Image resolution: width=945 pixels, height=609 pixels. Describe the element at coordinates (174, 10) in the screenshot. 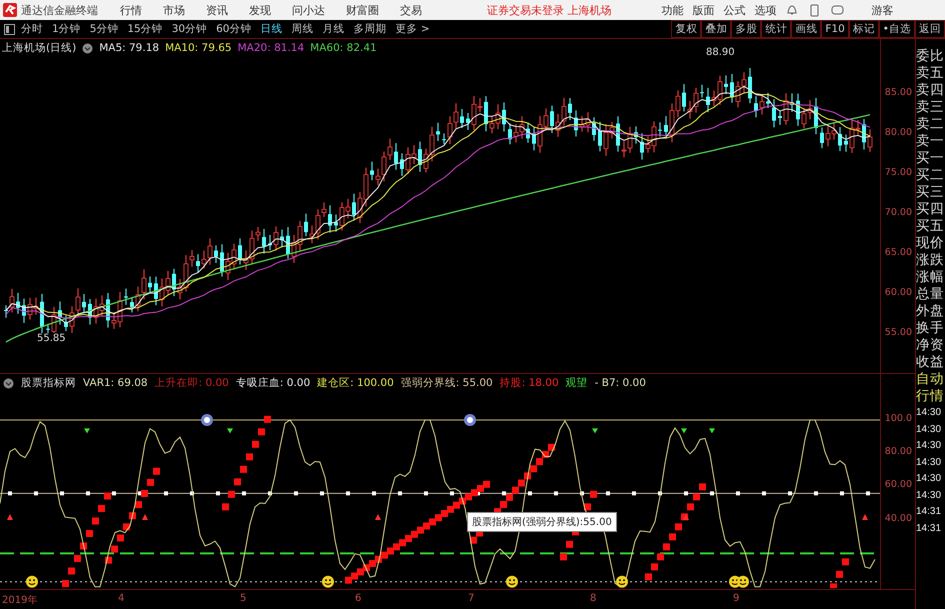

I see `menu-item: 市场` at that location.